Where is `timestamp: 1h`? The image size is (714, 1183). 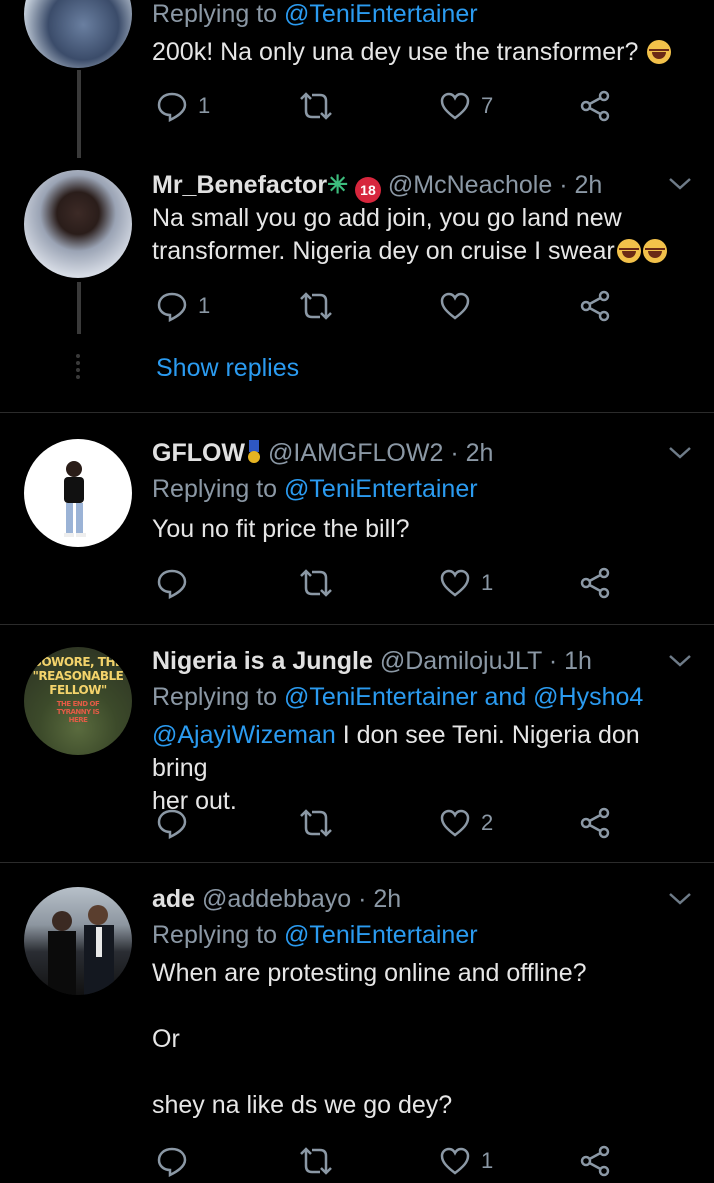
timestamp: 1h is located at coordinates (578, 661).